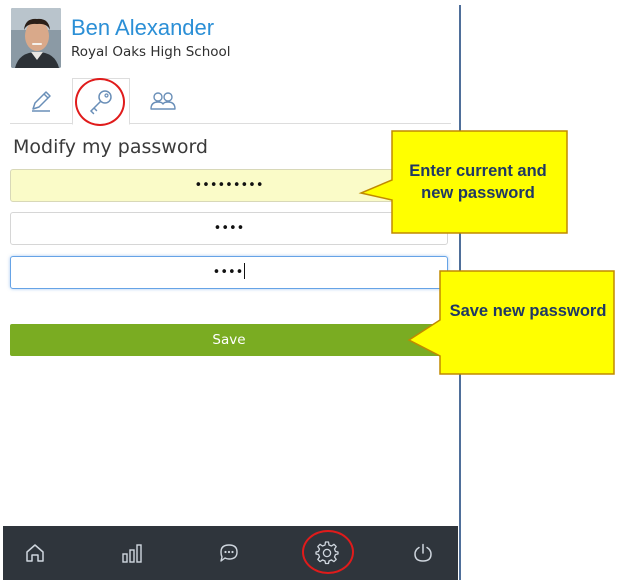 The image size is (630, 585). I want to click on home-icon, so click(35, 553).